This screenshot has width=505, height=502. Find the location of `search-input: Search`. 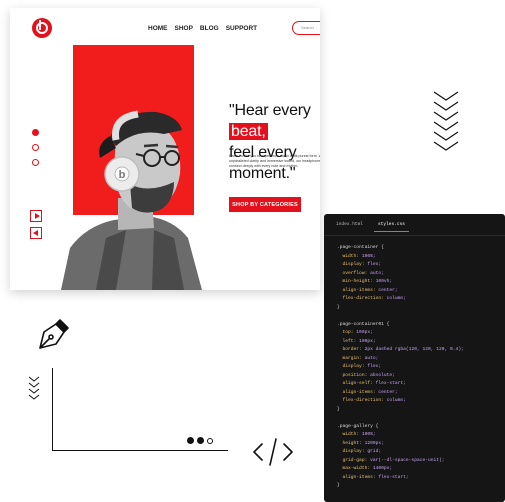

search-input: Search is located at coordinates (306, 28).